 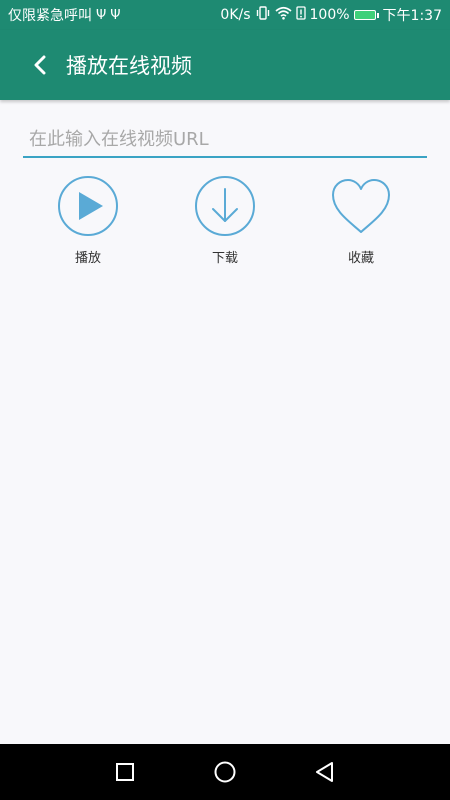 I want to click on circle-icon, so click(x=225, y=772).